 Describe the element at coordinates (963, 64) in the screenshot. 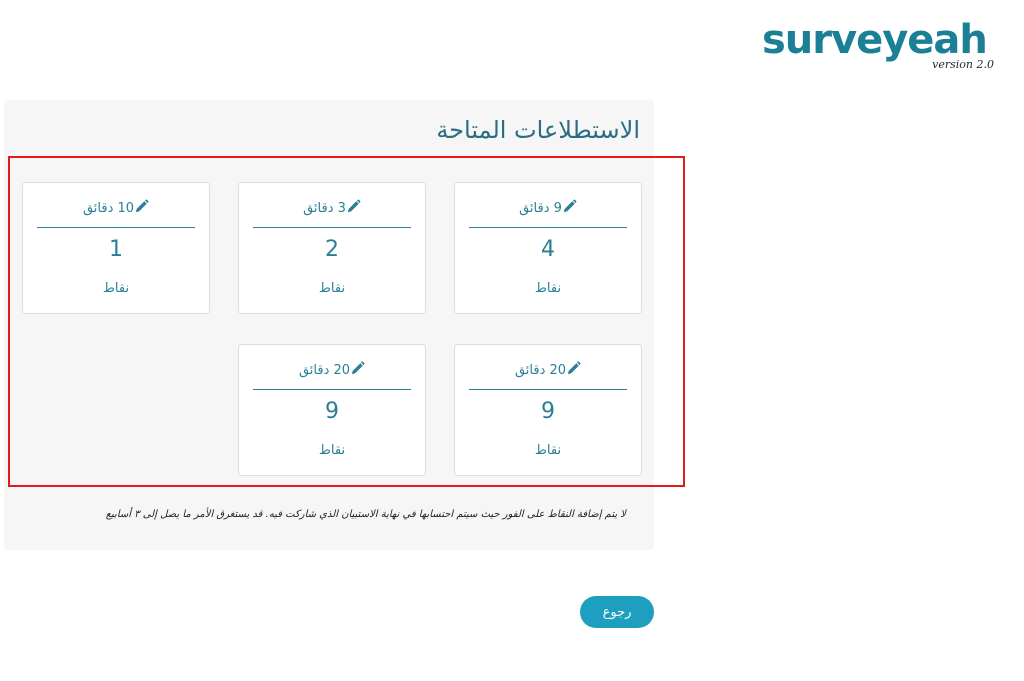

I see `logo-version: version 2.0` at that location.